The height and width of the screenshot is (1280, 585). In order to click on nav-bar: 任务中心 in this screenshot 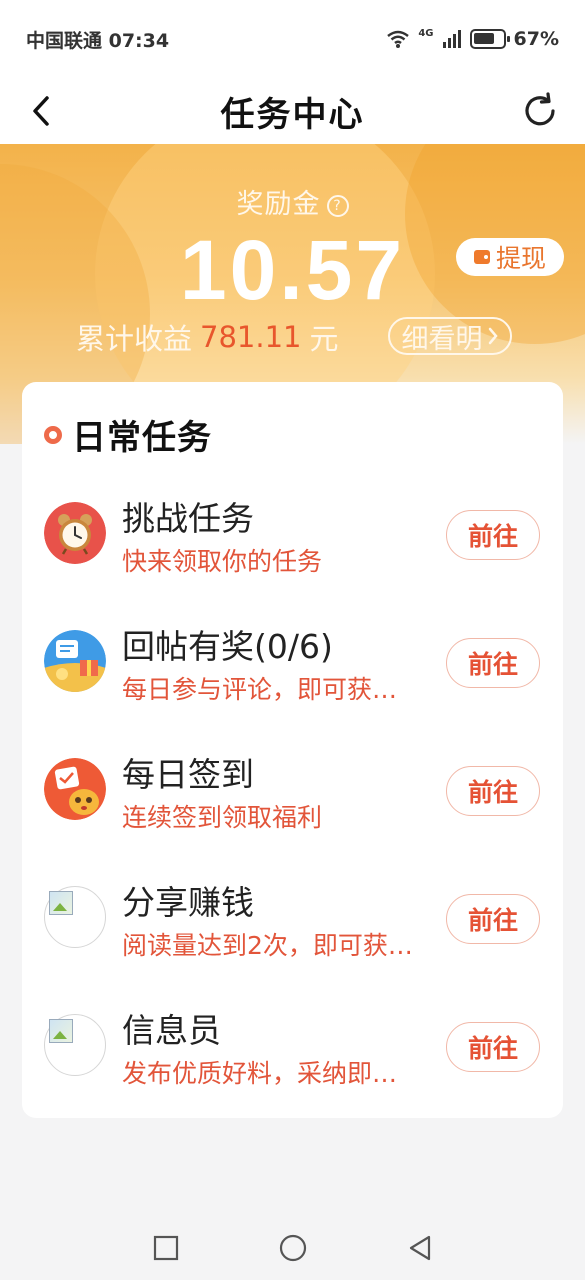, I will do `click(292, 111)`.